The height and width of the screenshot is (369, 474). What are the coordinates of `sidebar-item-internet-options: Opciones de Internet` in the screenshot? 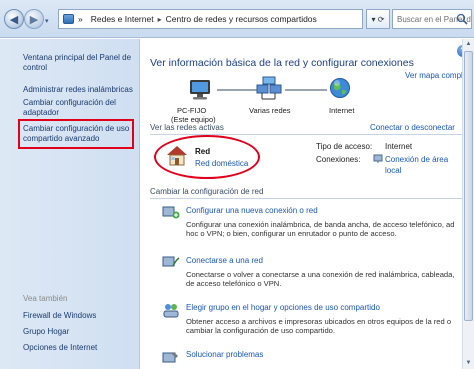 It's located at (79, 348).